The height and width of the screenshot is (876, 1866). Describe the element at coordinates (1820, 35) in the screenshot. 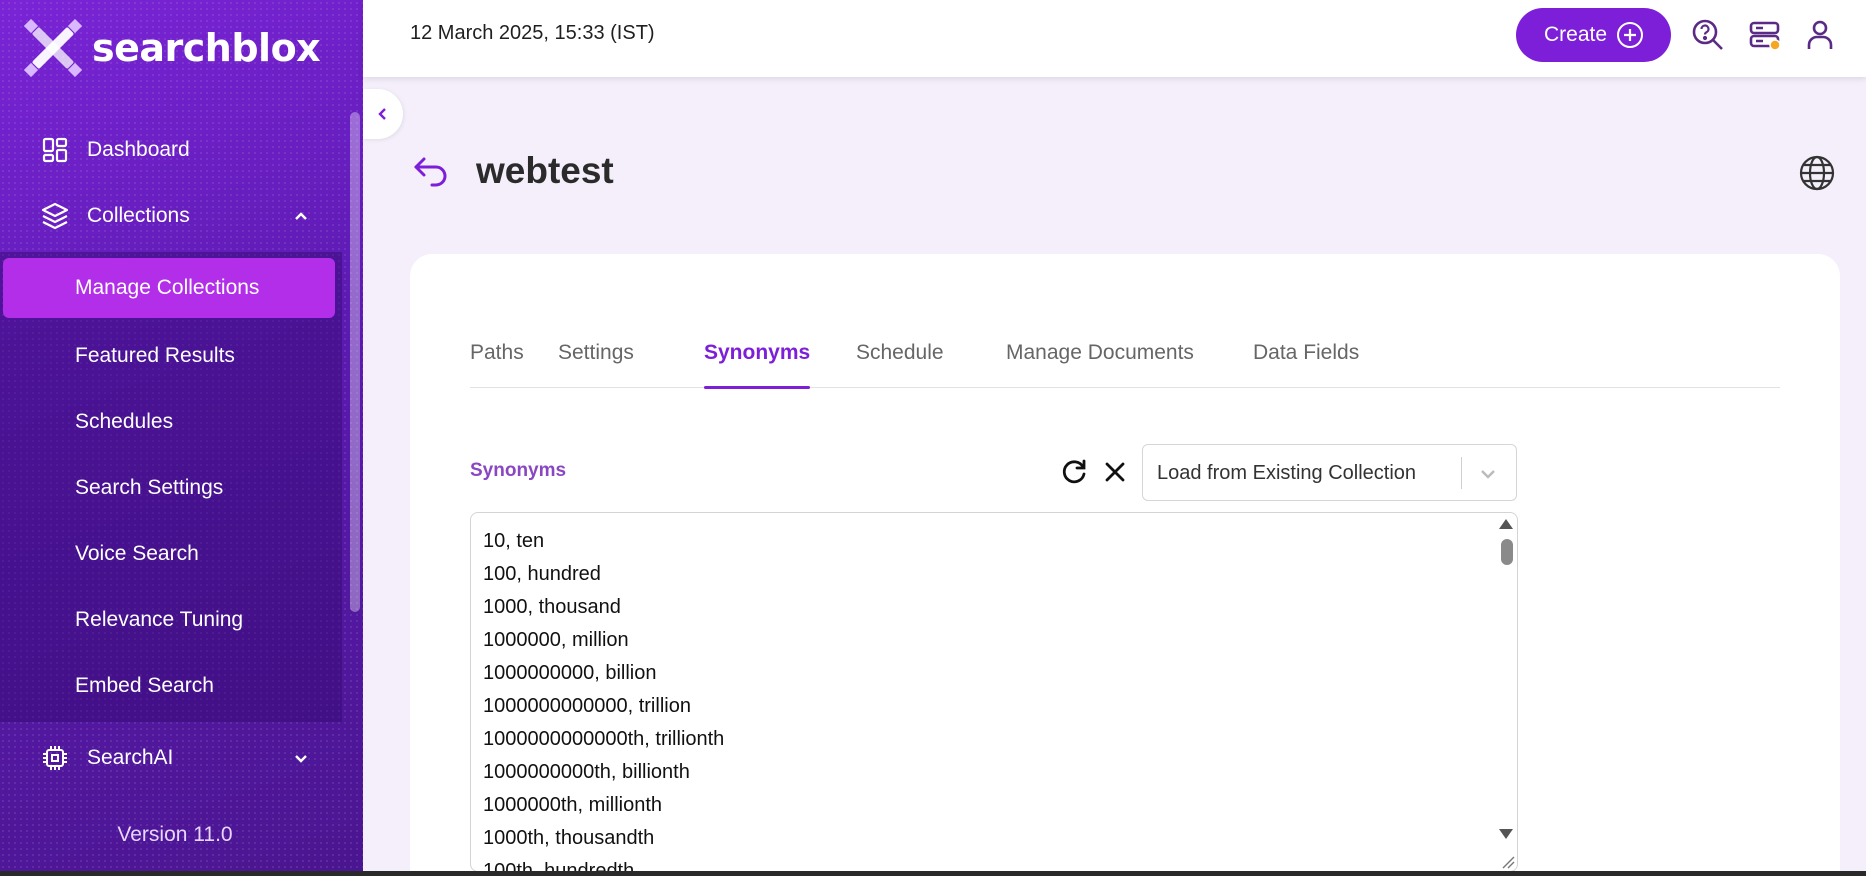

I see `user-icon` at that location.